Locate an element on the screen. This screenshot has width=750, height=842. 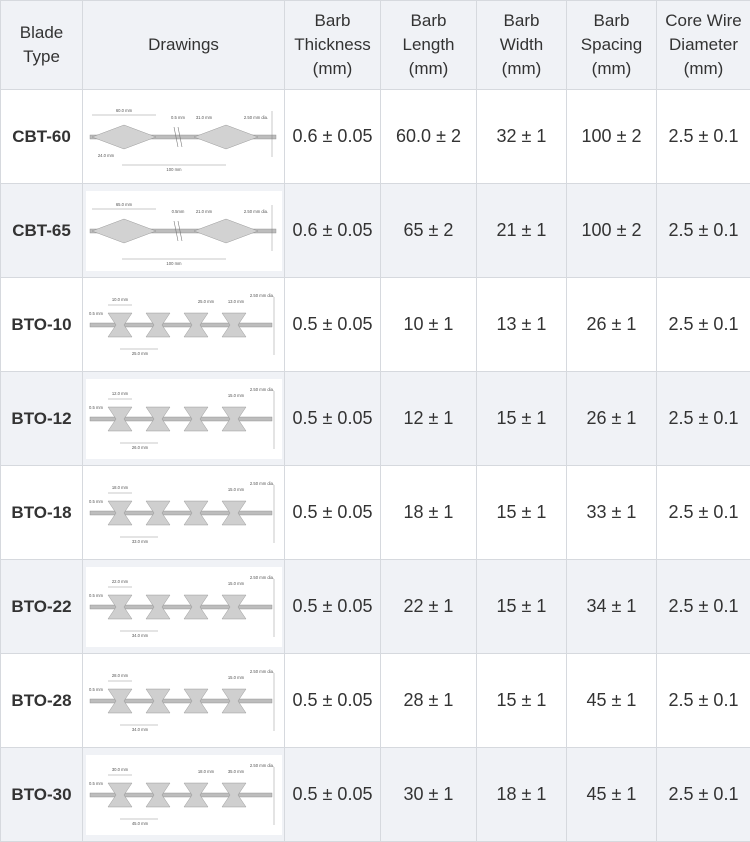
drawing-cell: 18.0 mm0.5 mm15.0 mm2.50 mm dia.33.0 mm is located at coordinates (184, 513).